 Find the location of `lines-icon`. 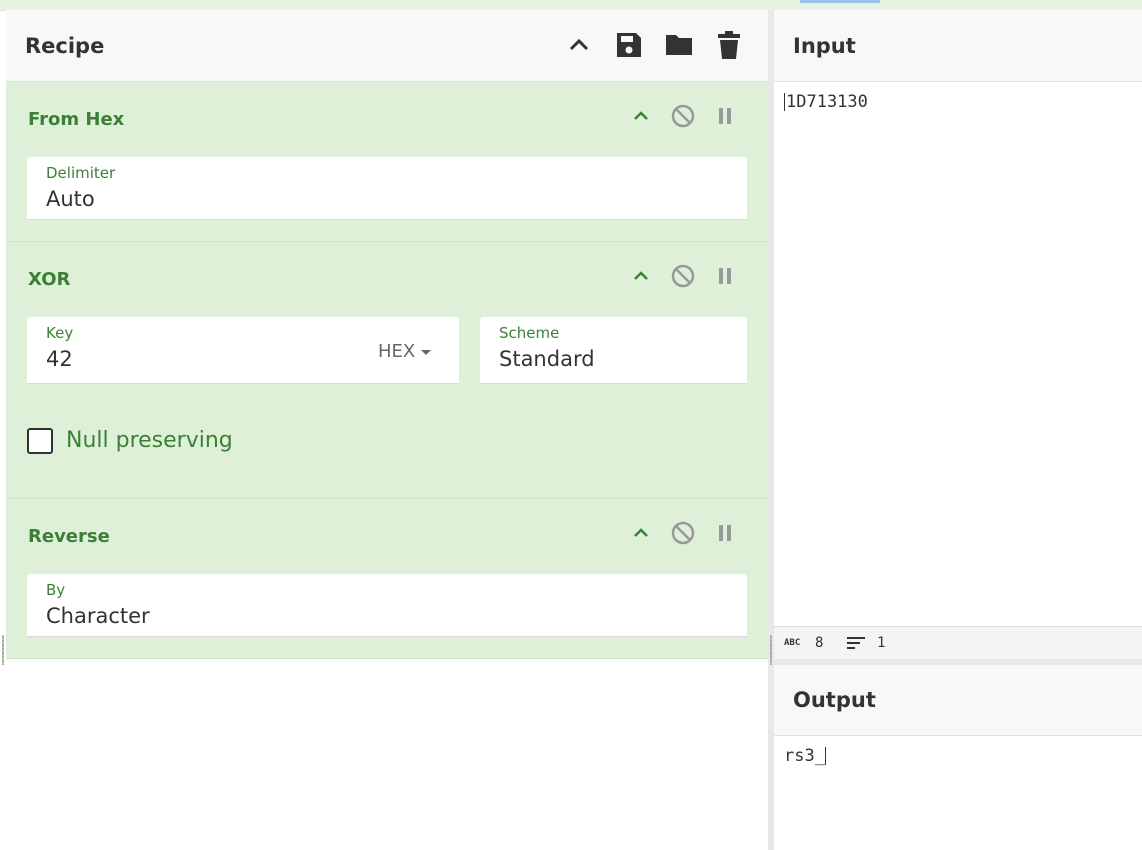

lines-icon is located at coordinates (856, 645).